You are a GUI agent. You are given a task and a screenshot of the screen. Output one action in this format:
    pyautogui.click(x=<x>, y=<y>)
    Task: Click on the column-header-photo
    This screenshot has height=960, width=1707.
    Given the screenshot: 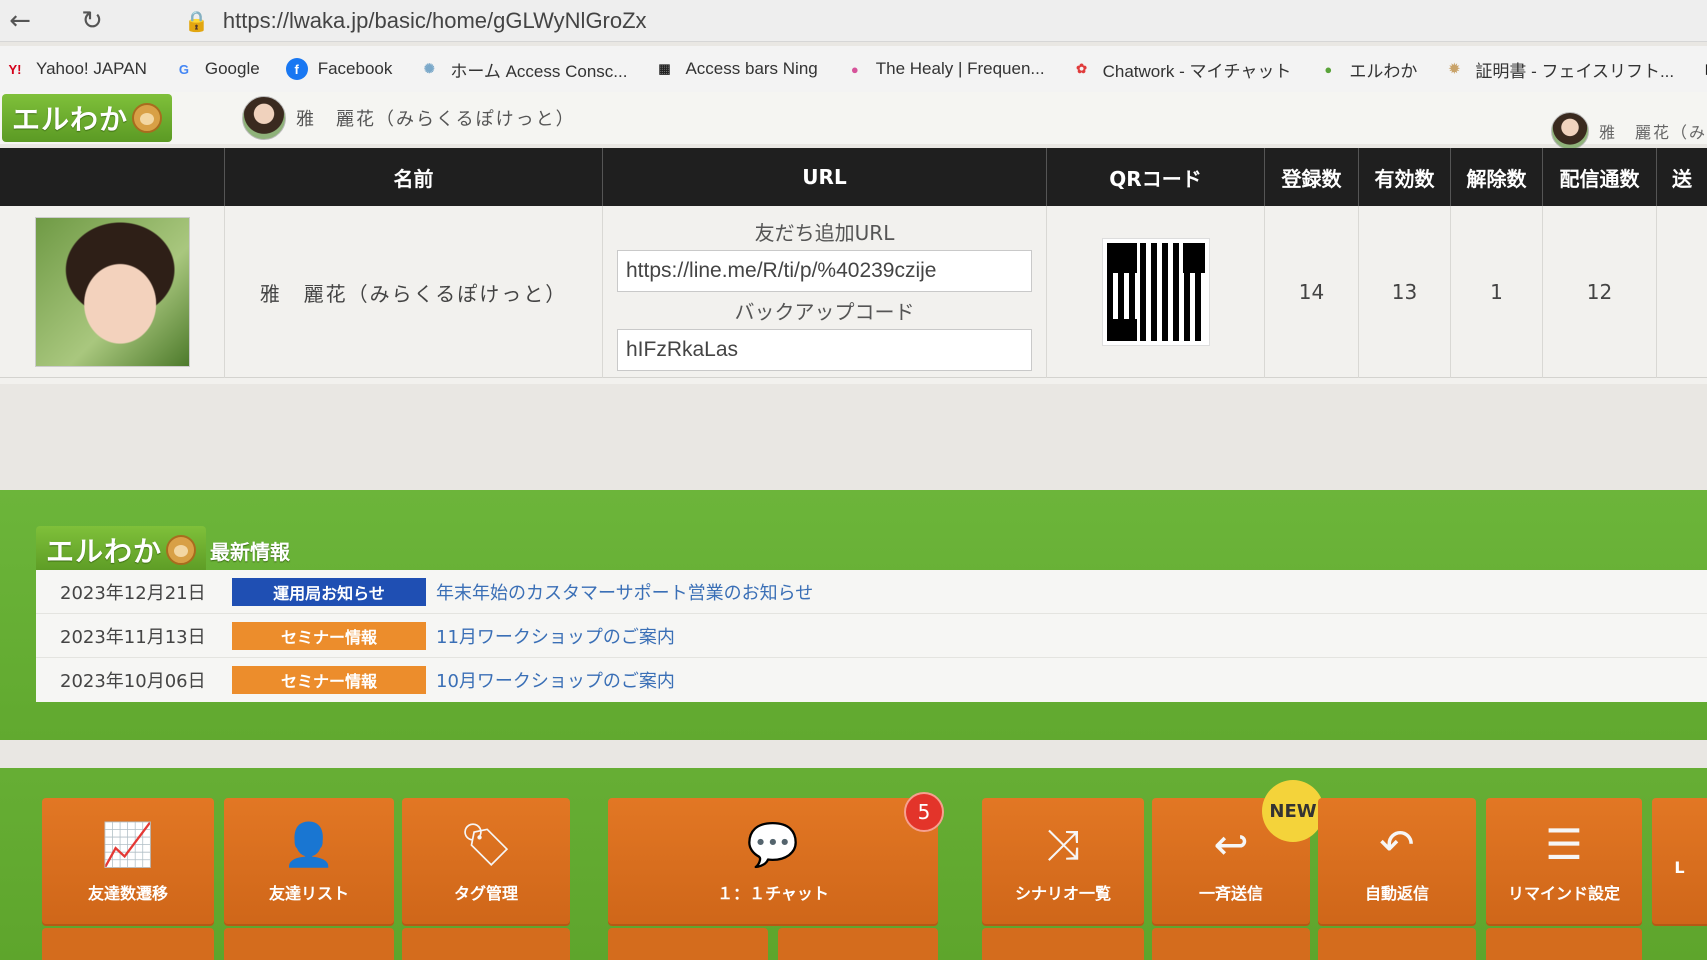 What is the action you would take?
    pyautogui.click(x=112, y=177)
    